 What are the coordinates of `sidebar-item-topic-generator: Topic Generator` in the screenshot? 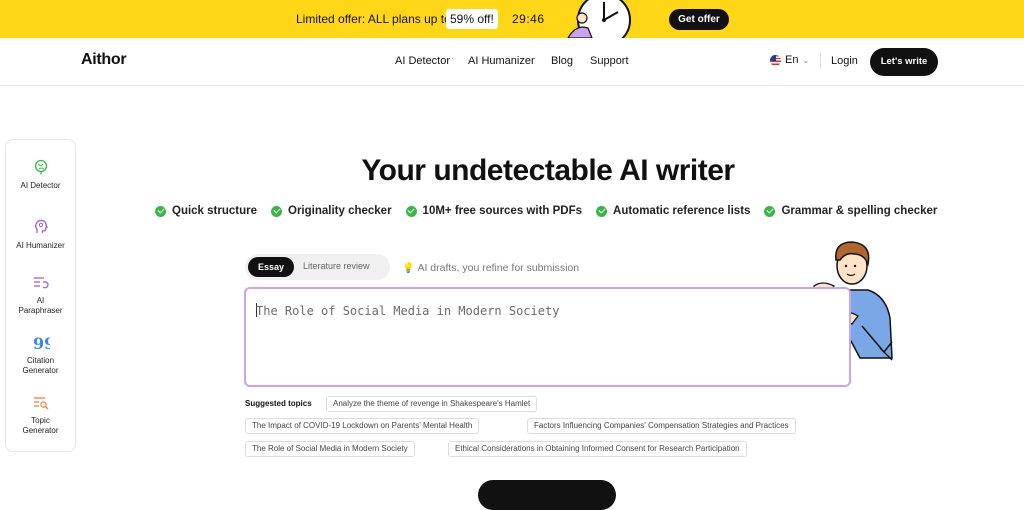 It's located at (40, 416).